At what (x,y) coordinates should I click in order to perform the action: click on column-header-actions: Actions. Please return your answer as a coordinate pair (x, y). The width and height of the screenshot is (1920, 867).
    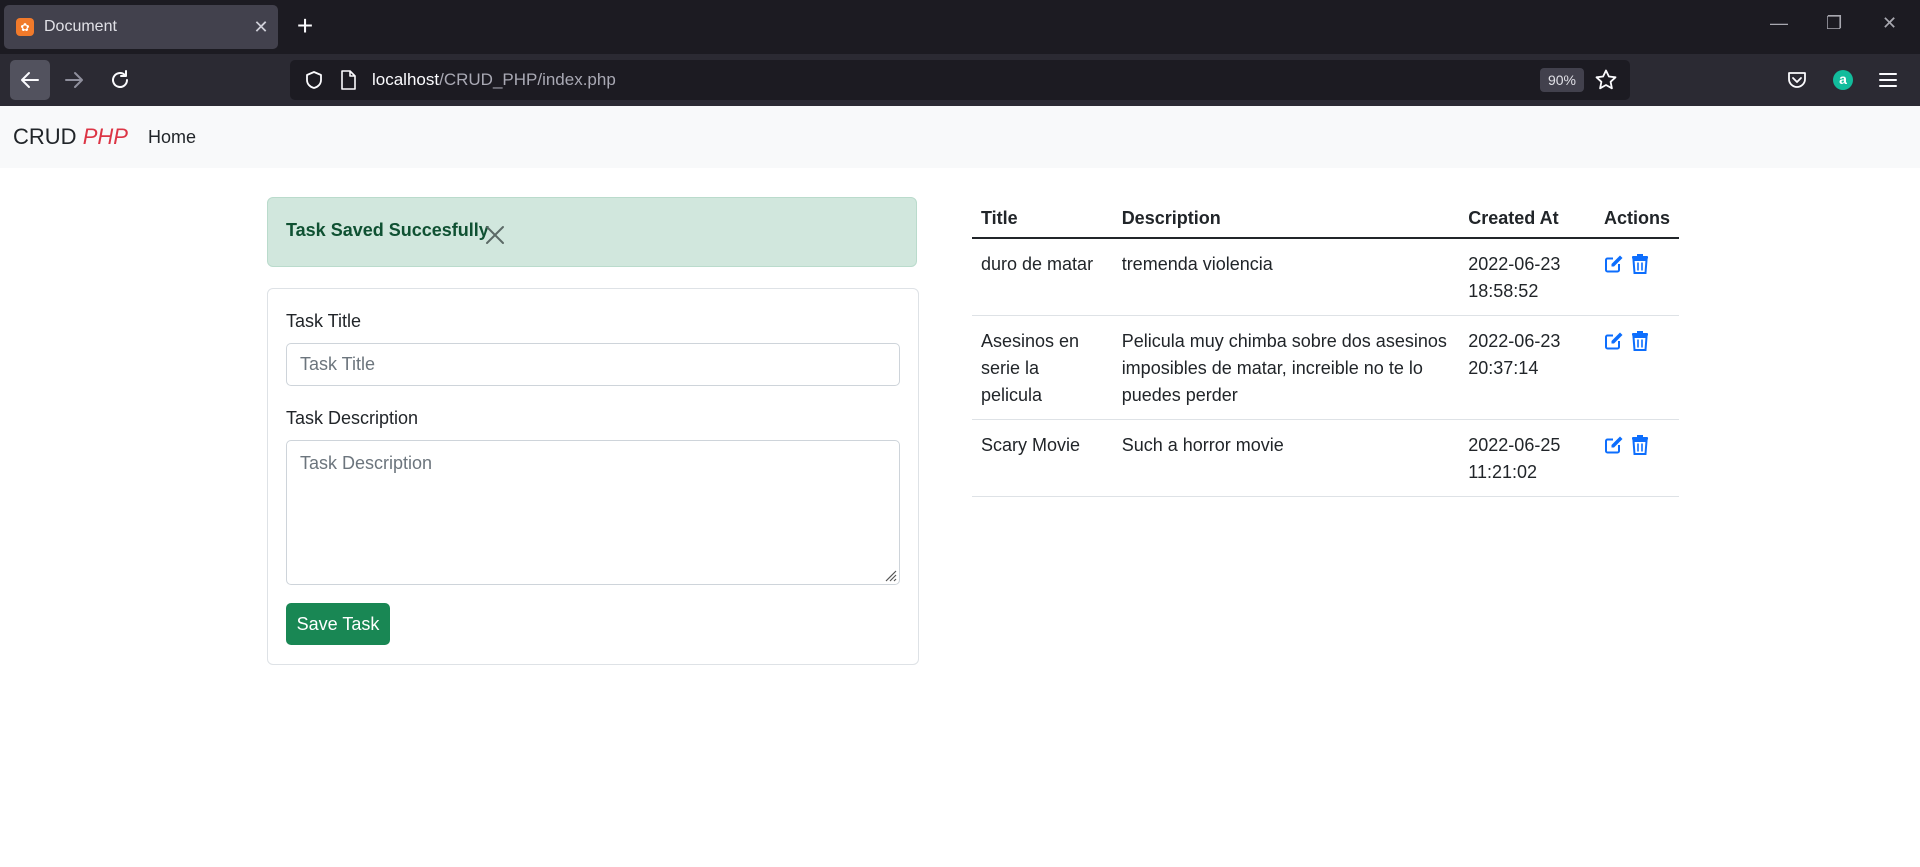
    Looking at the image, I should click on (1636, 217).